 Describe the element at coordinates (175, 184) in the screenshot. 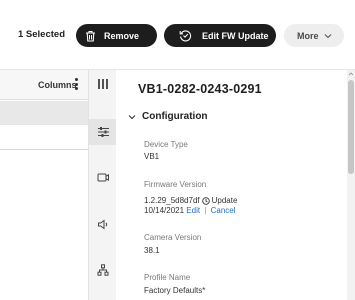

I see `firmware-version-label: Firmware Version` at that location.